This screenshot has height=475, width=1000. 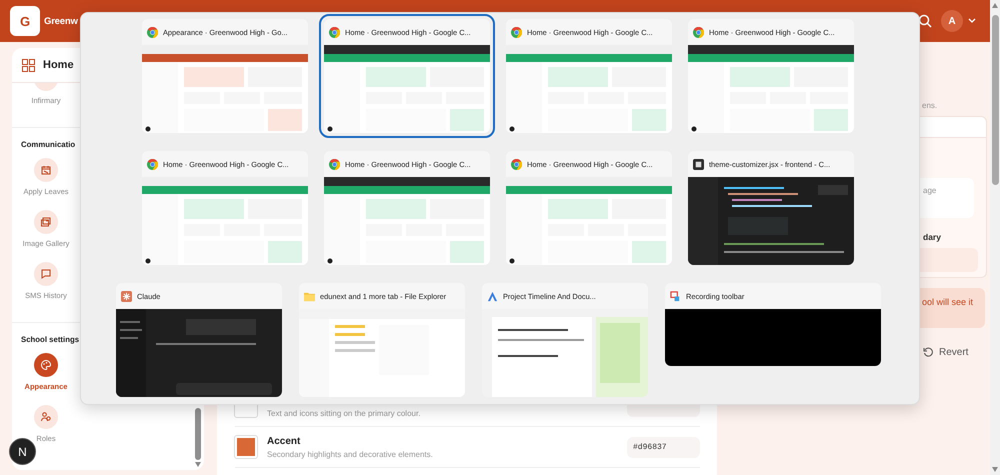 What do you see at coordinates (952, 21) in the screenshot?
I see `user-avatar: A` at bounding box center [952, 21].